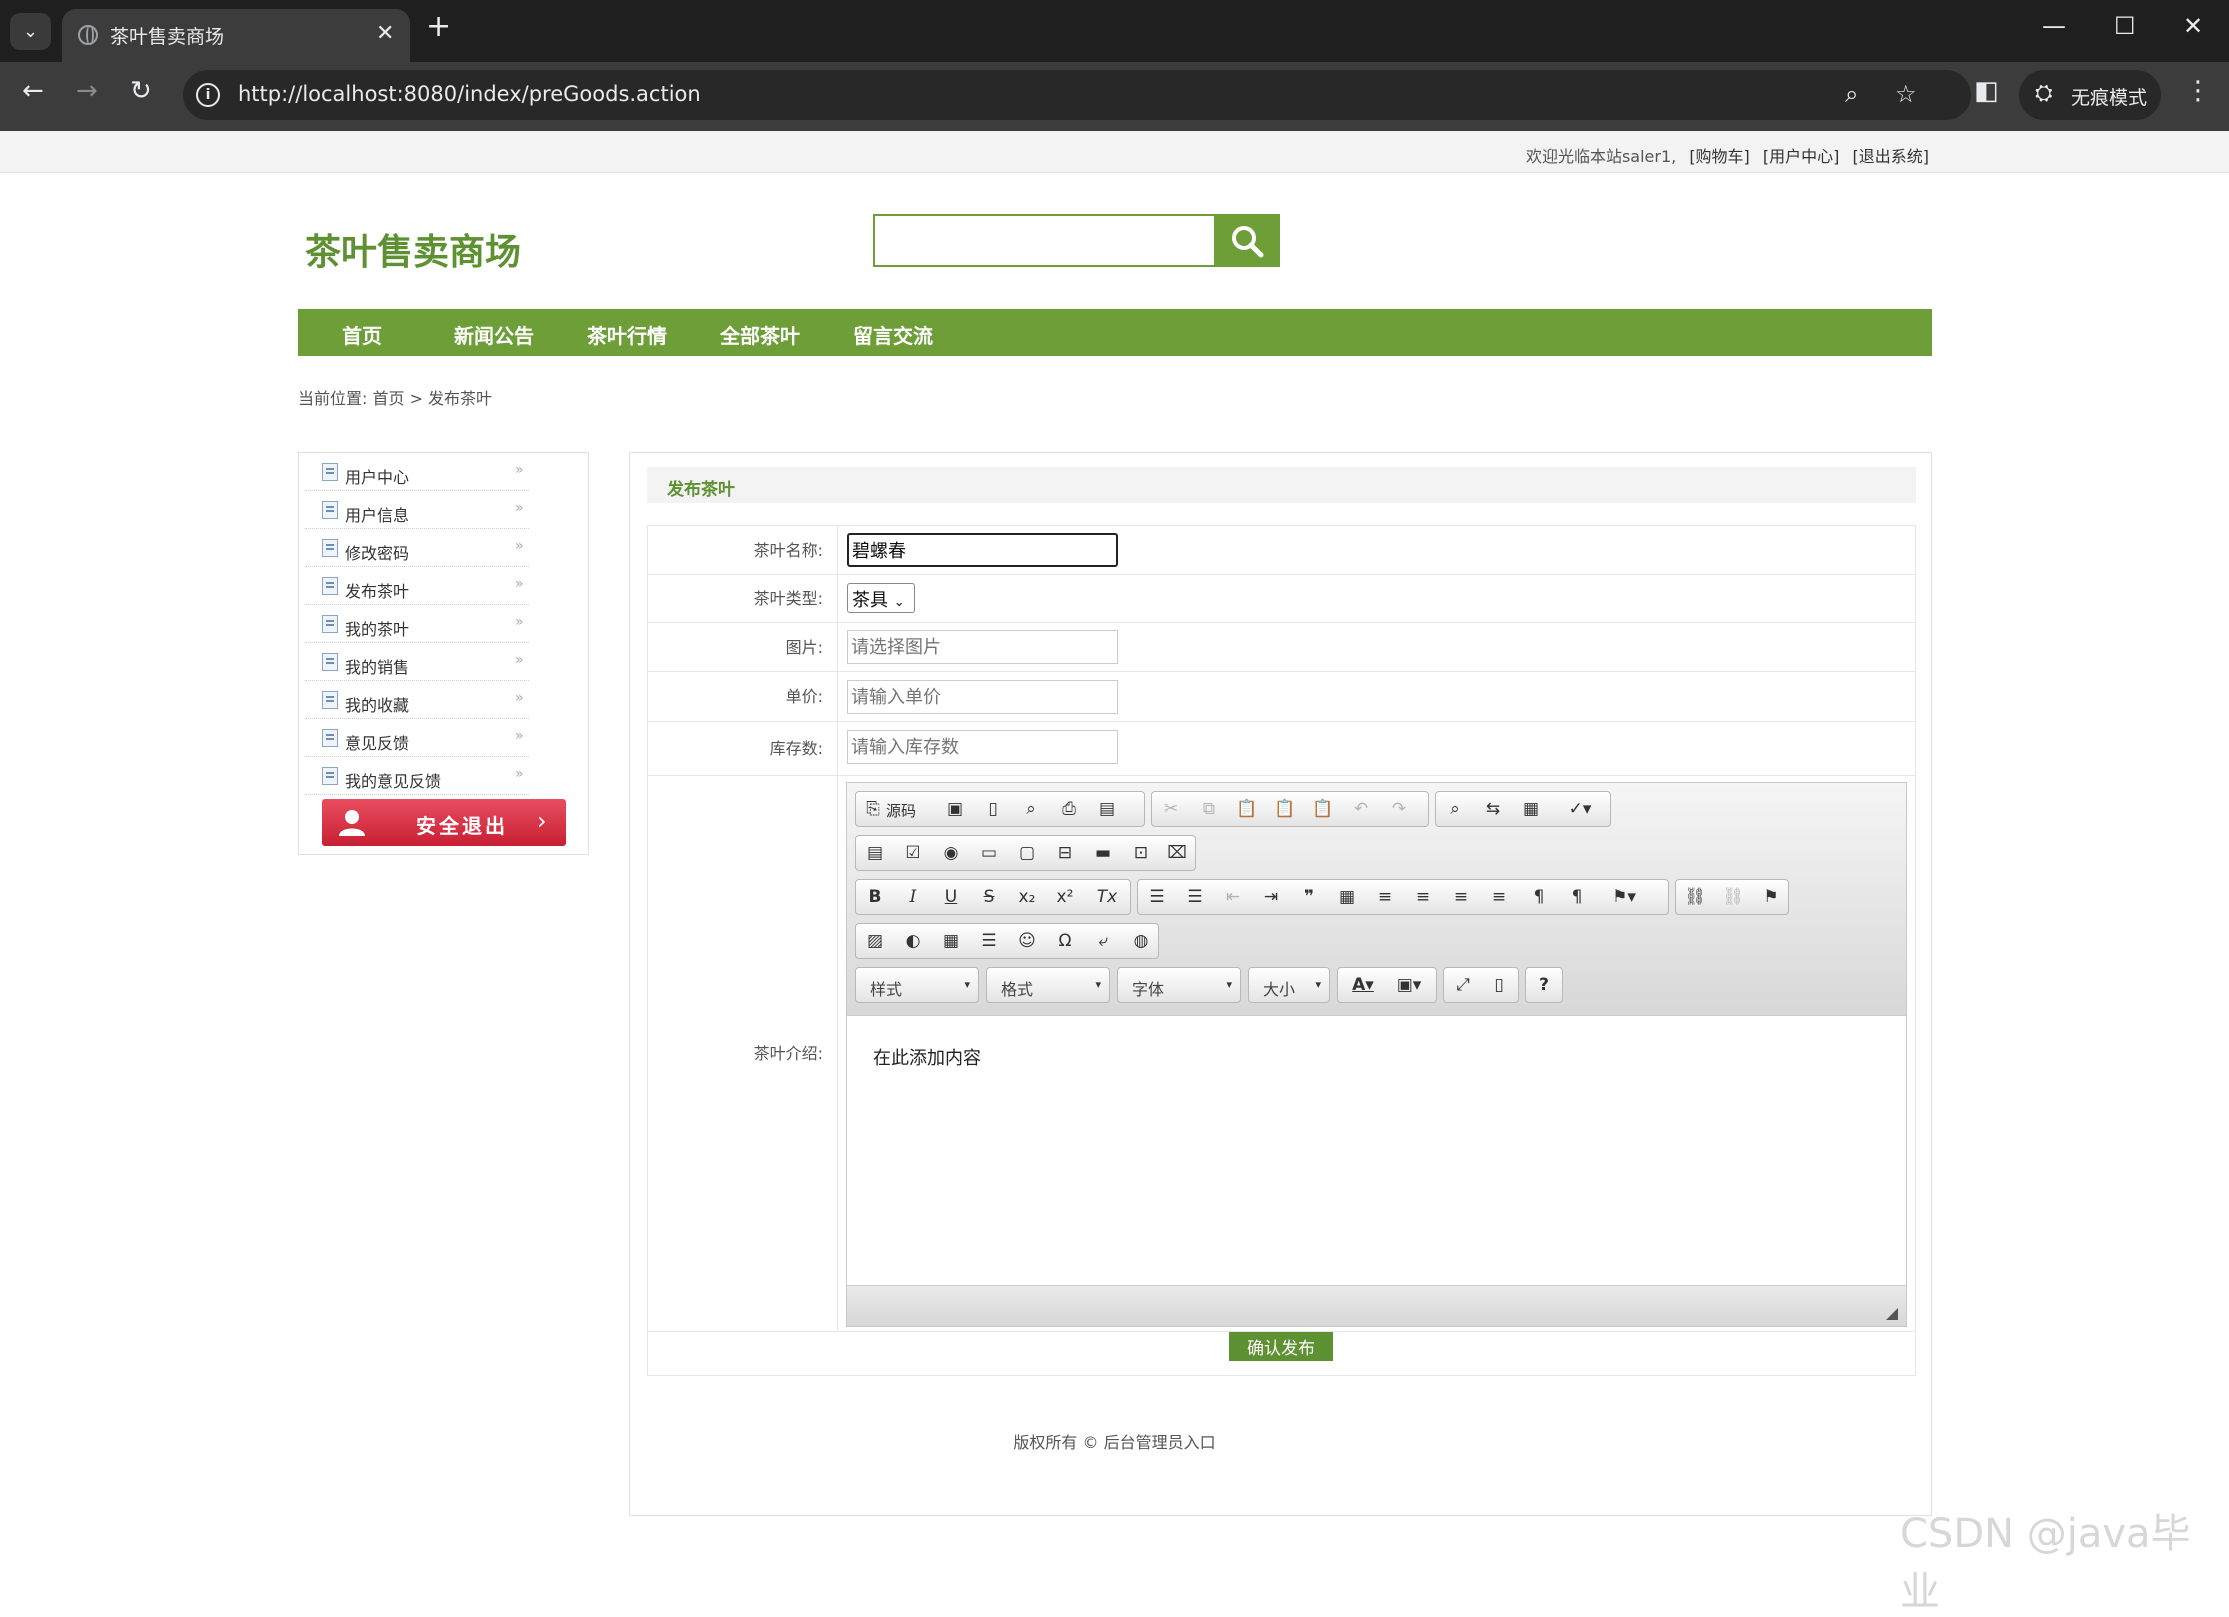  Describe the element at coordinates (236, 35) in the screenshot. I see `browser-tab: 茶叶售卖商场 ✕` at that location.